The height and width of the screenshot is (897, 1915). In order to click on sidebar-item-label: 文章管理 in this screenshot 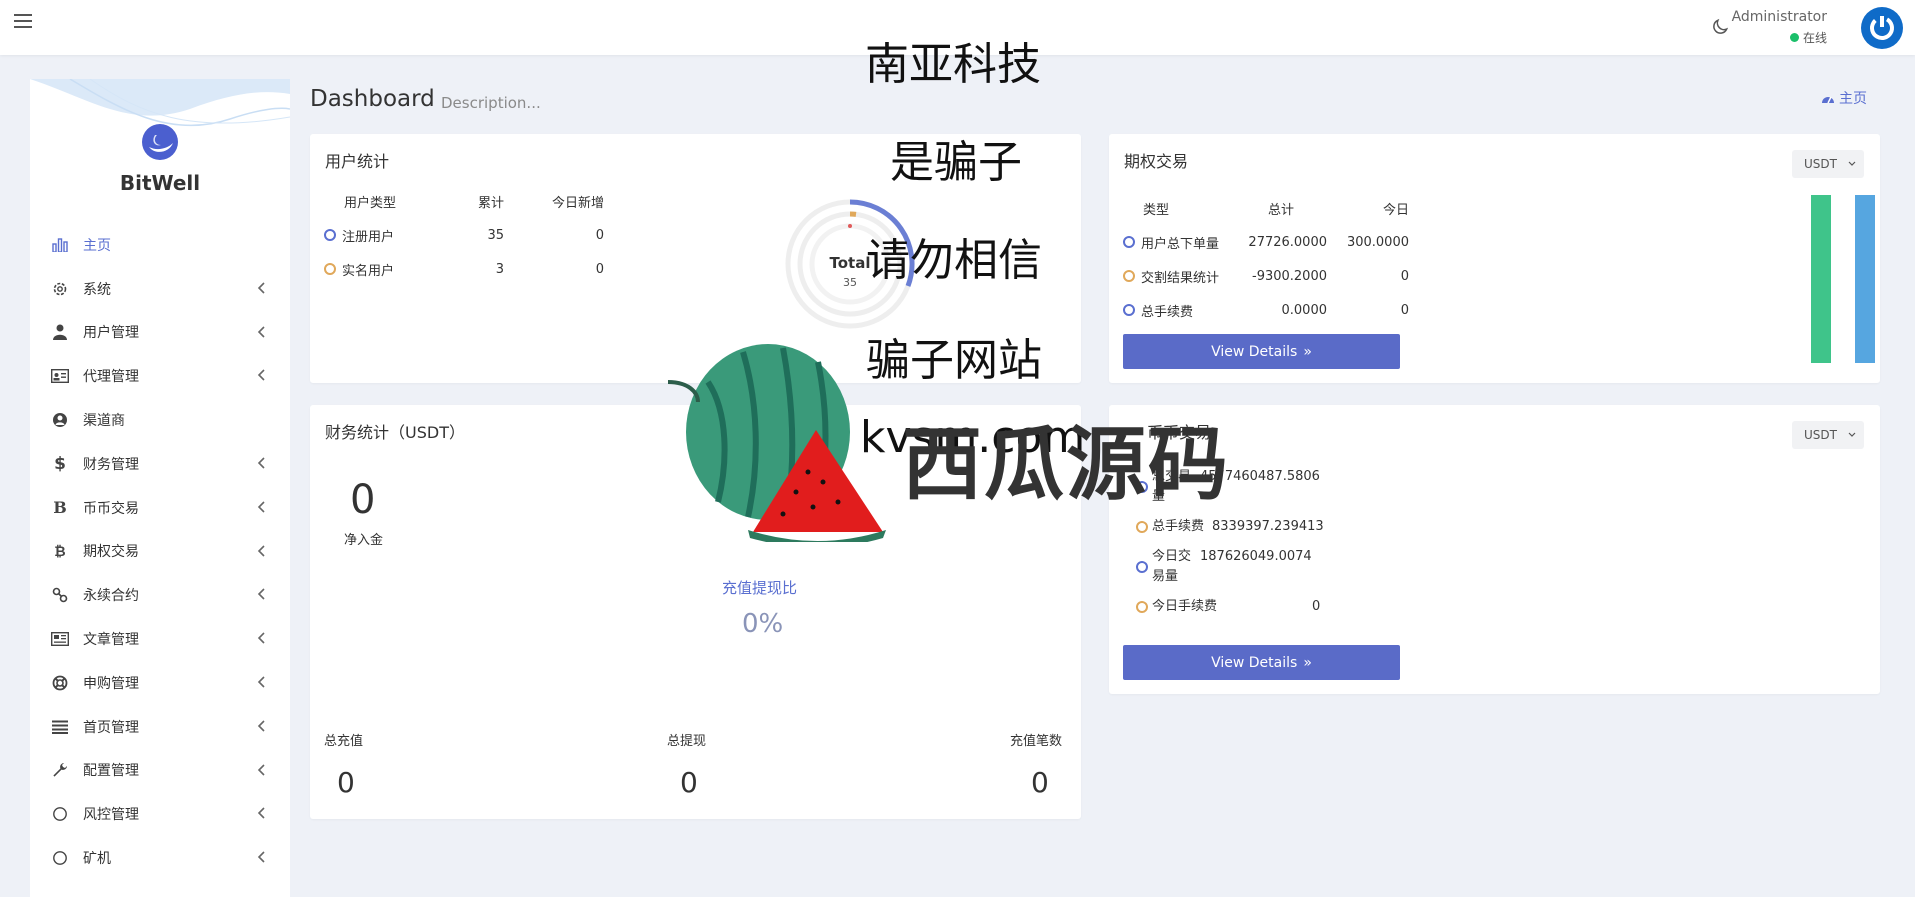, I will do `click(111, 640)`.